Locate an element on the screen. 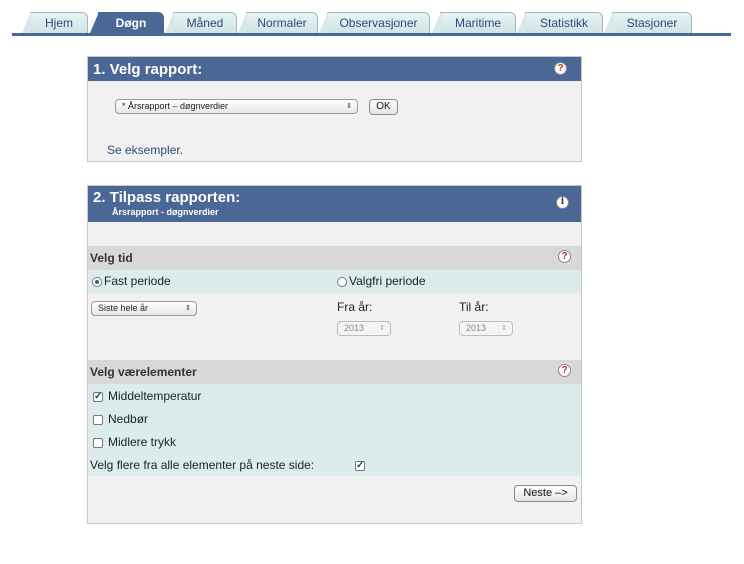 Image resolution: width=744 pixels, height=564 pixels. from-year-label: Fra år: is located at coordinates (355, 307).